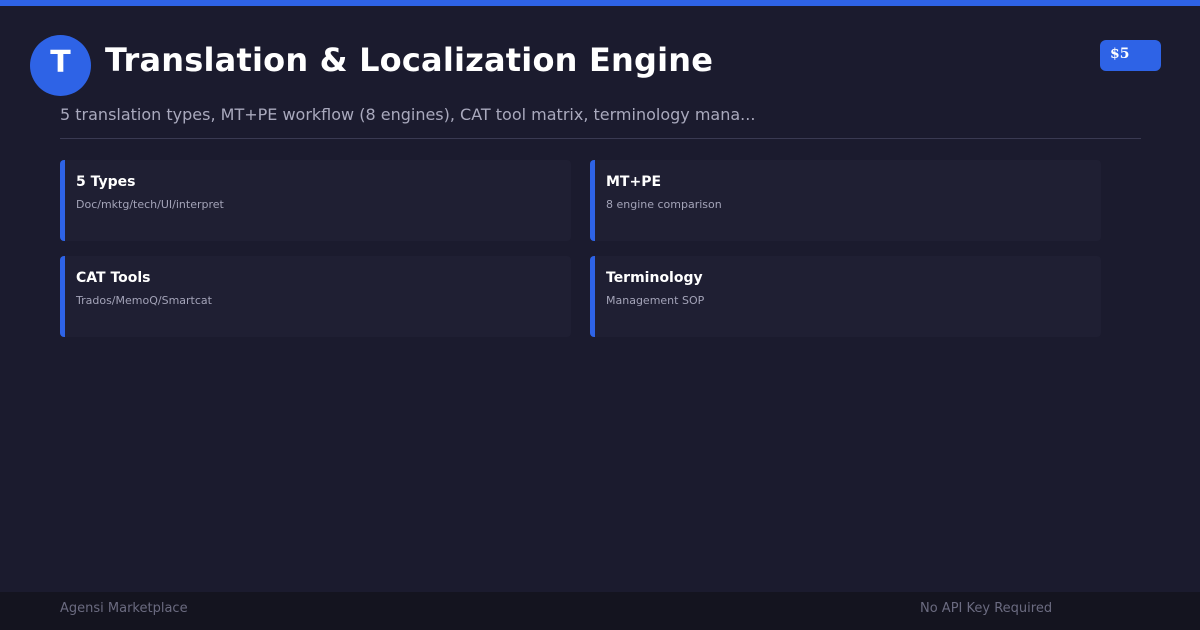 This screenshot has width=1200, height=630. Describe the element at coordinates (655, 300) in the screenshot. I see `feature-card-description: Management SOP` at that location.